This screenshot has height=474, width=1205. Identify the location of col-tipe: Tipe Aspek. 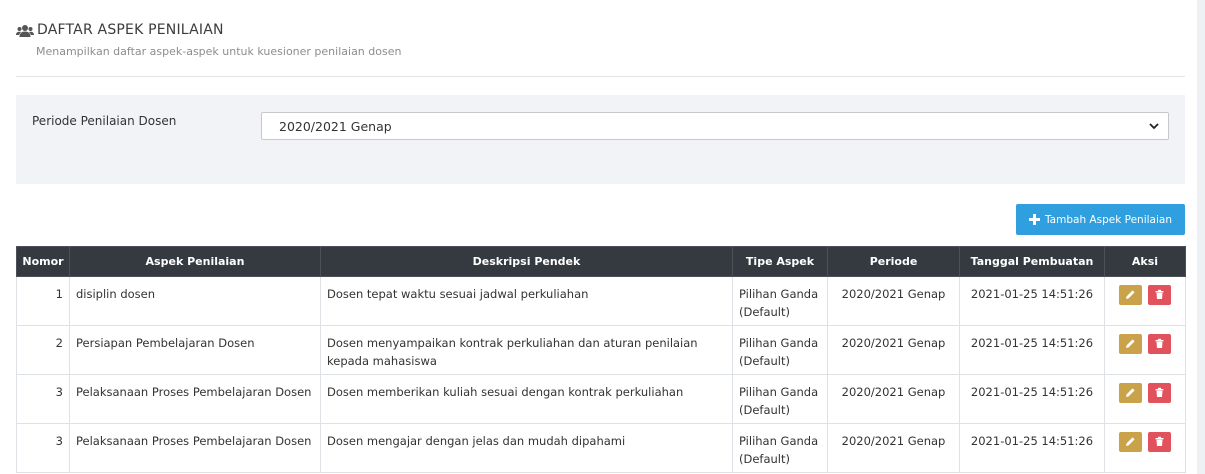
(780, 261).